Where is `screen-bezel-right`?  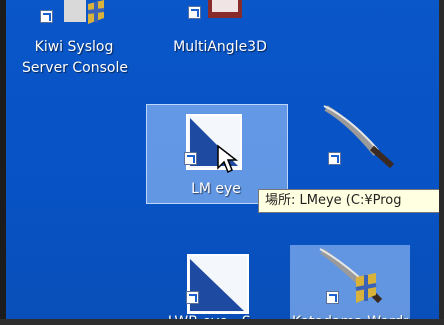 screen-bezel-right is located at coordinates (441, 162).